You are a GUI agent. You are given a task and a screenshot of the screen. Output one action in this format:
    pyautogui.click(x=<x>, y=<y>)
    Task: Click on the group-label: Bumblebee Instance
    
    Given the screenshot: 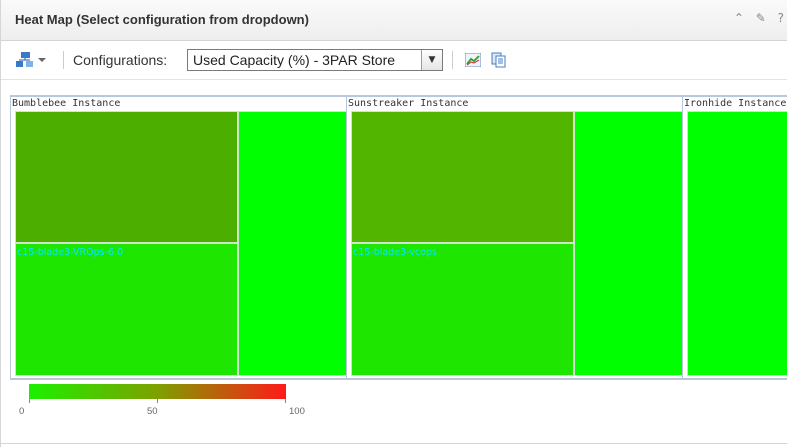 What is the action you would take?
    pyautogui.click(x=66, y=103)
    